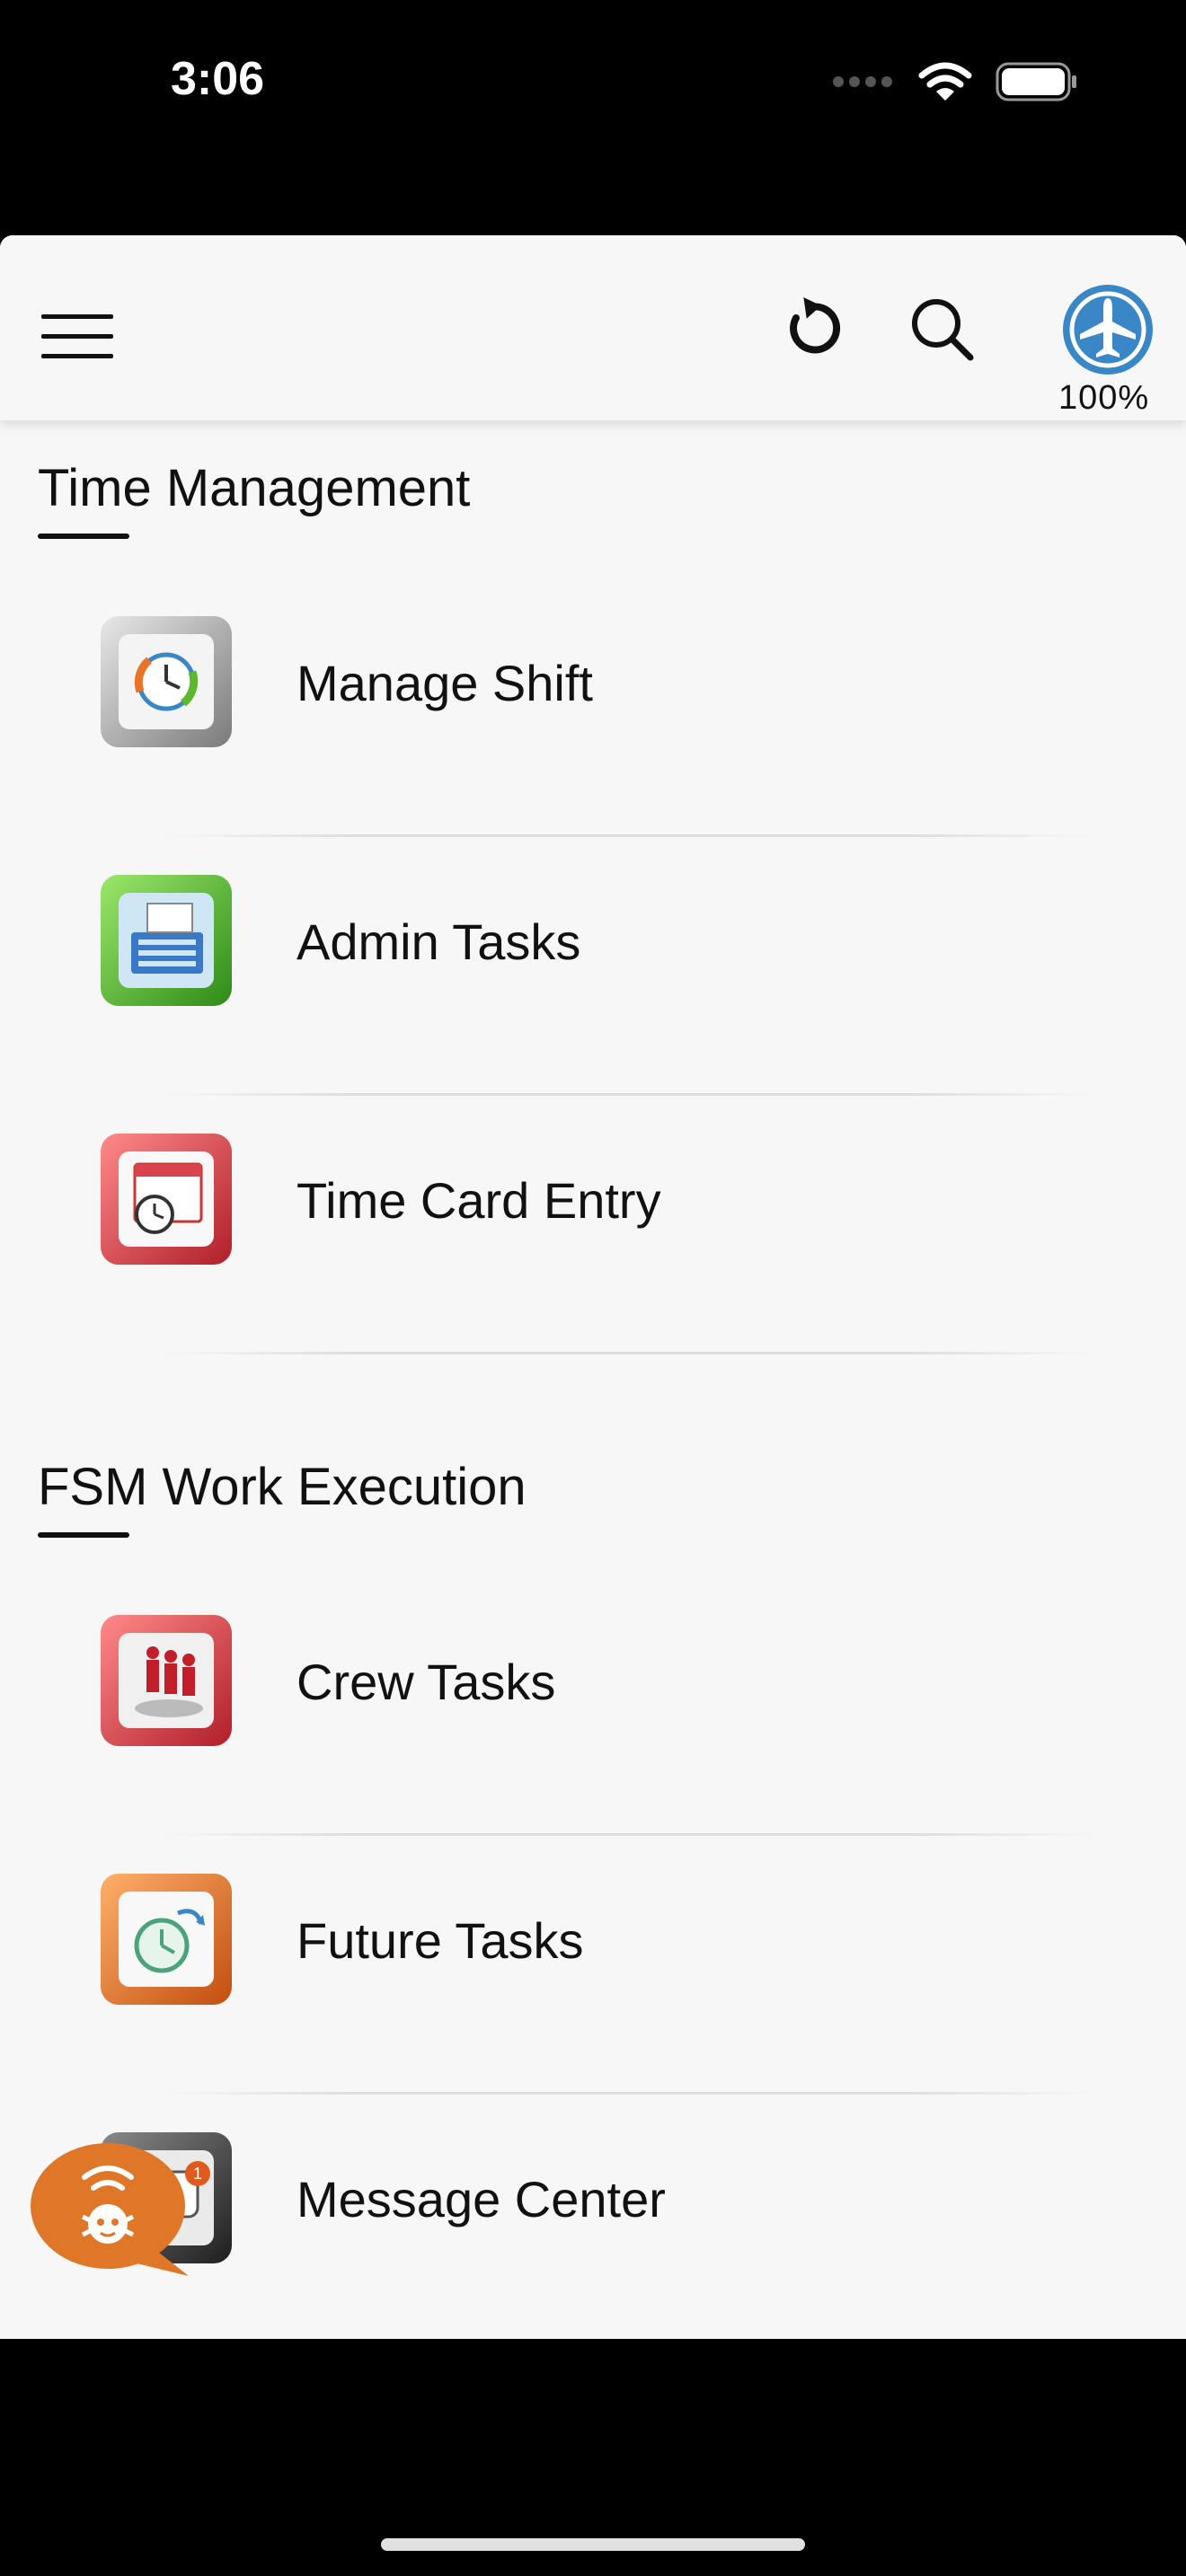  What do you see at coordinates (945, 81) in the screenshot?
I see `wifi-icon` at bounding box center [945, 81].